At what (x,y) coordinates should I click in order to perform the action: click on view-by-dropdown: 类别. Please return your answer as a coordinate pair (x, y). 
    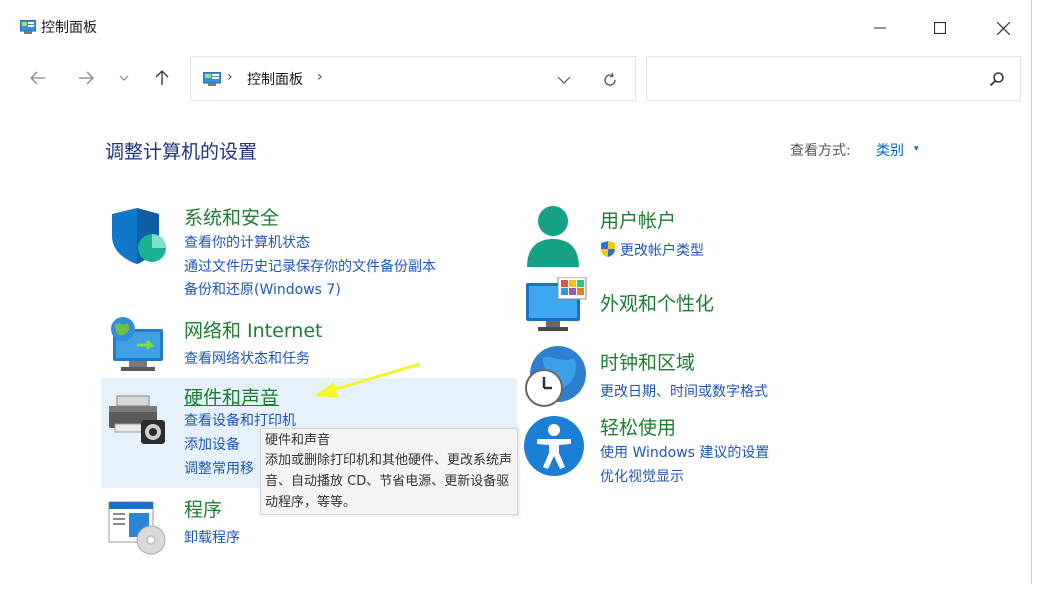
    Looking at the image, I should click on (890, 150).